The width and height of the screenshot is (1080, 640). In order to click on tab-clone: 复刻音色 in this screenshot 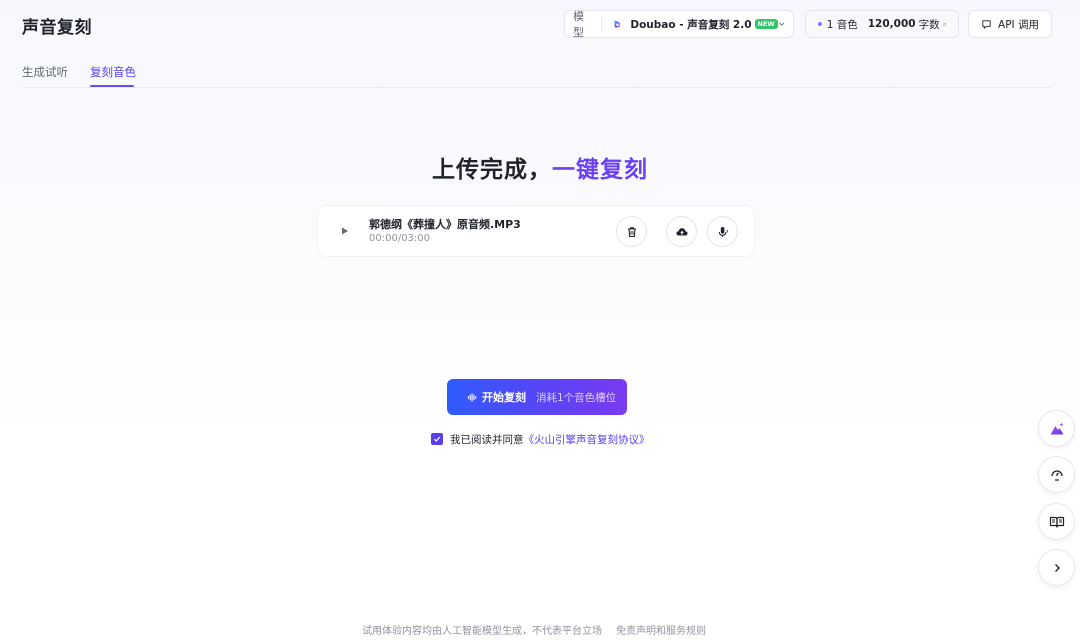, I will do `click(113, 72)`.